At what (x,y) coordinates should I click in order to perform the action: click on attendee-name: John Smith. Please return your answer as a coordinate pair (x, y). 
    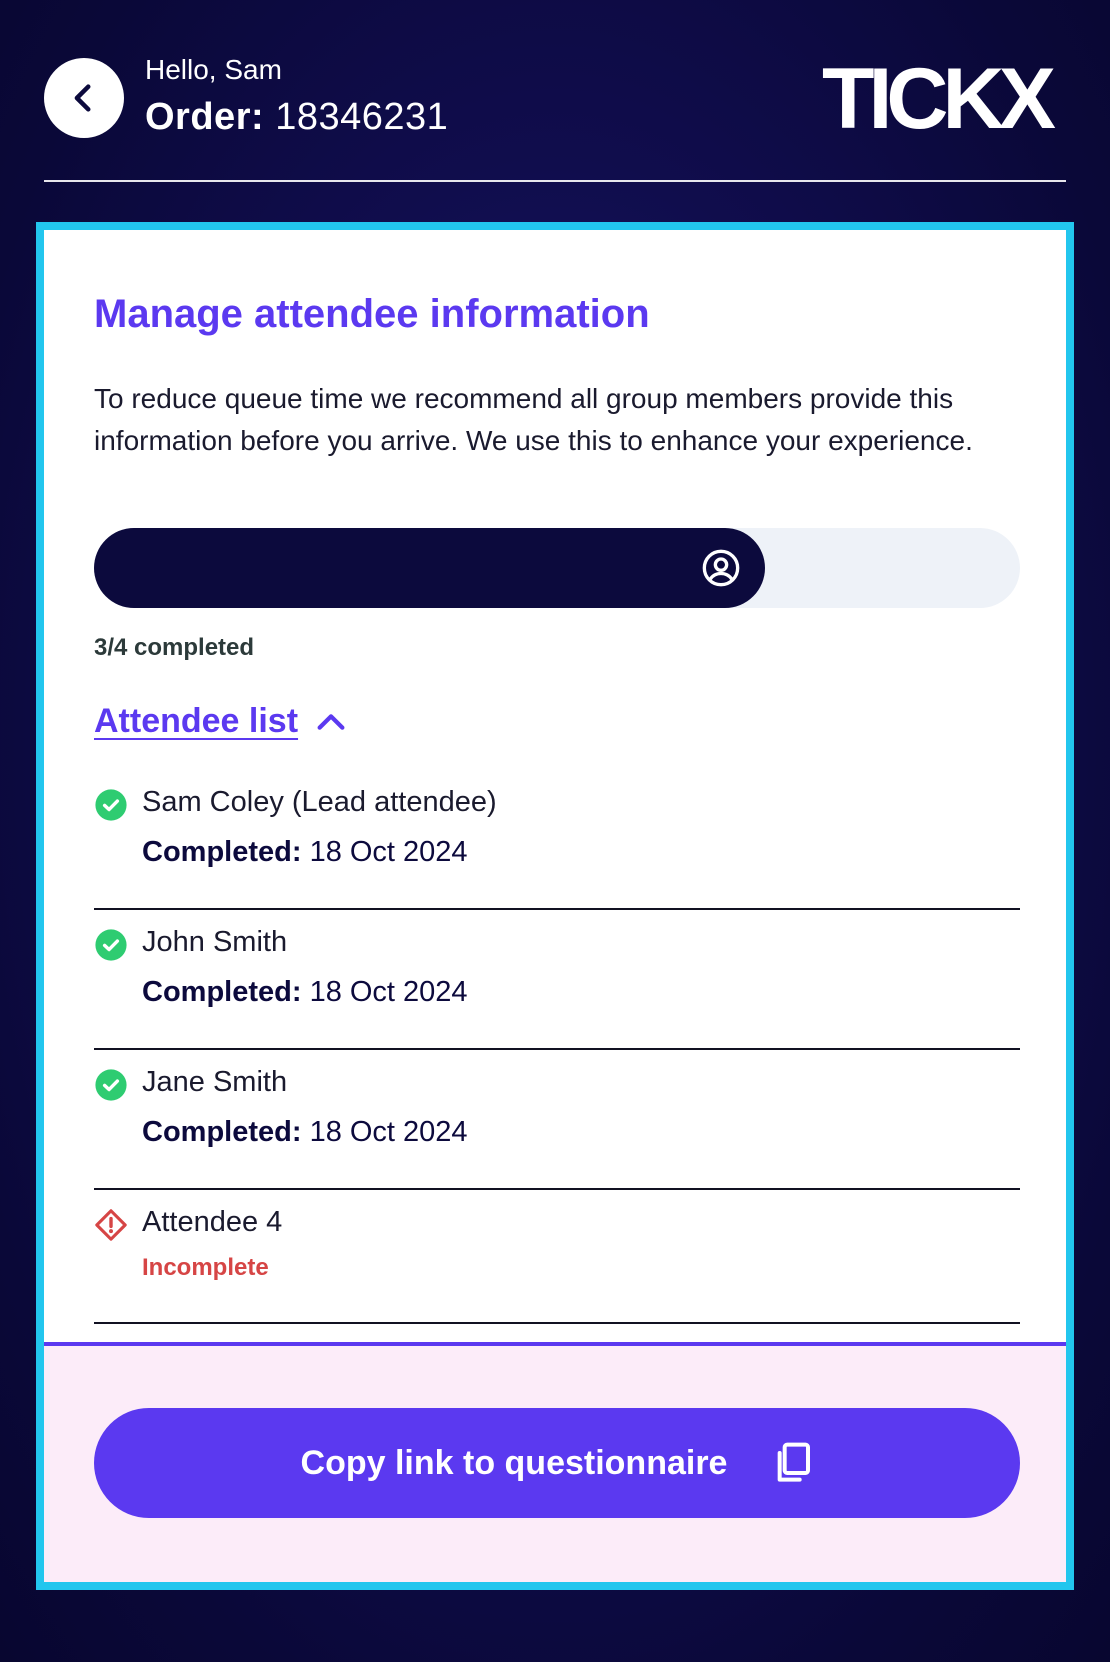
    Looking at the image, I should click on (215, 942).